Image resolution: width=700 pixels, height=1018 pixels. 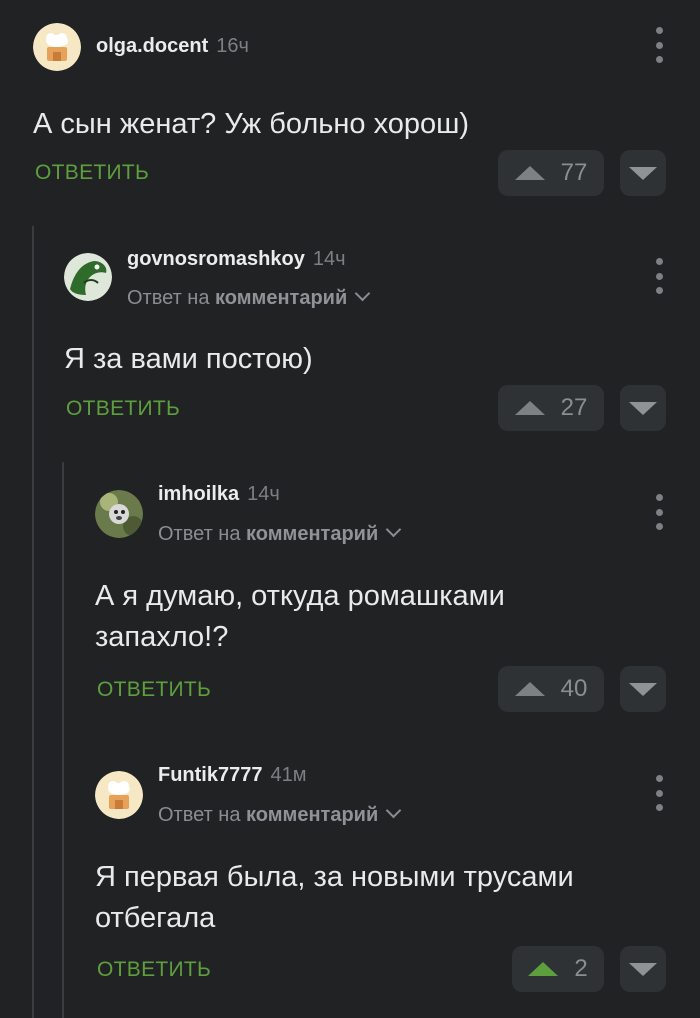 I want to click on rating-count: 27, so click(x=574, y=407).